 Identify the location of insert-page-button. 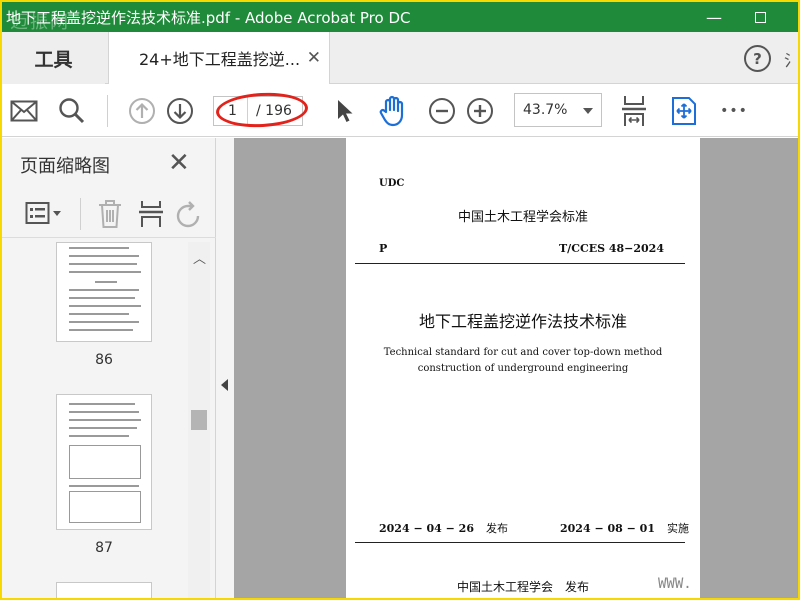
(151, 214).